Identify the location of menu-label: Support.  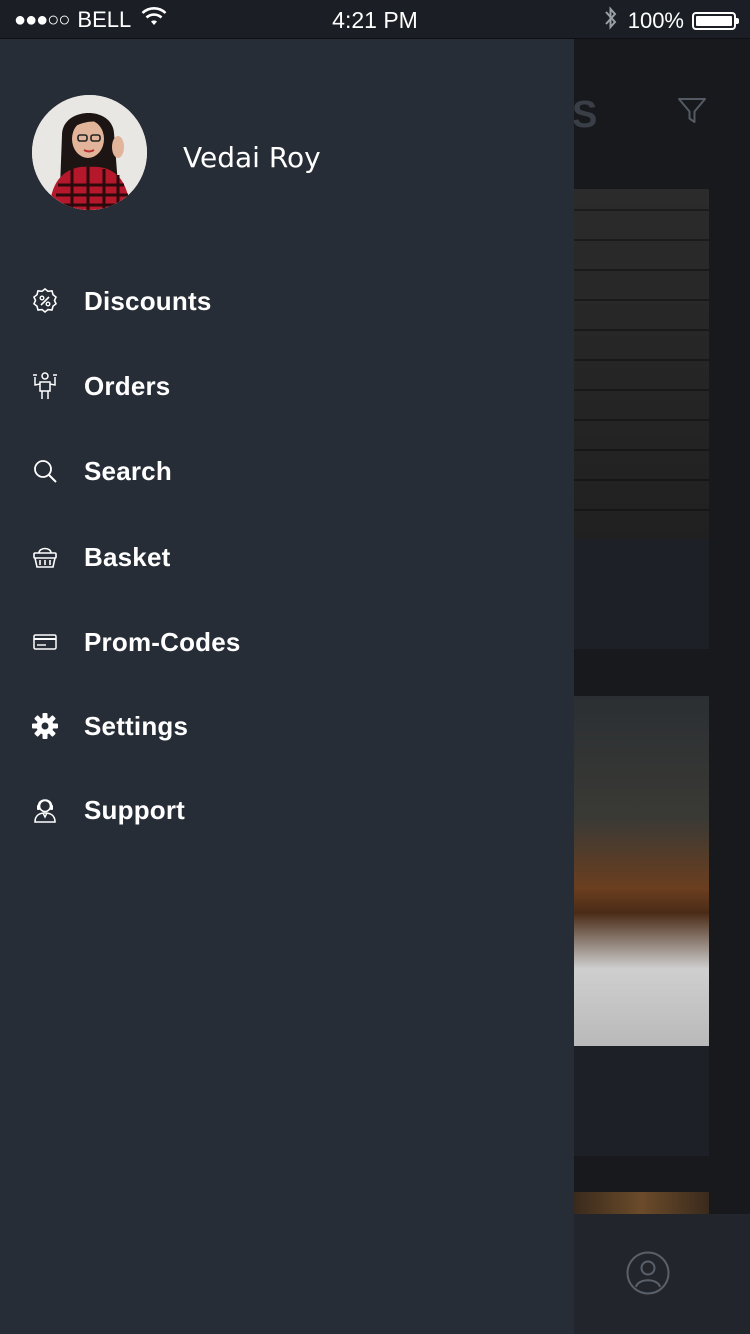
(135, 809).